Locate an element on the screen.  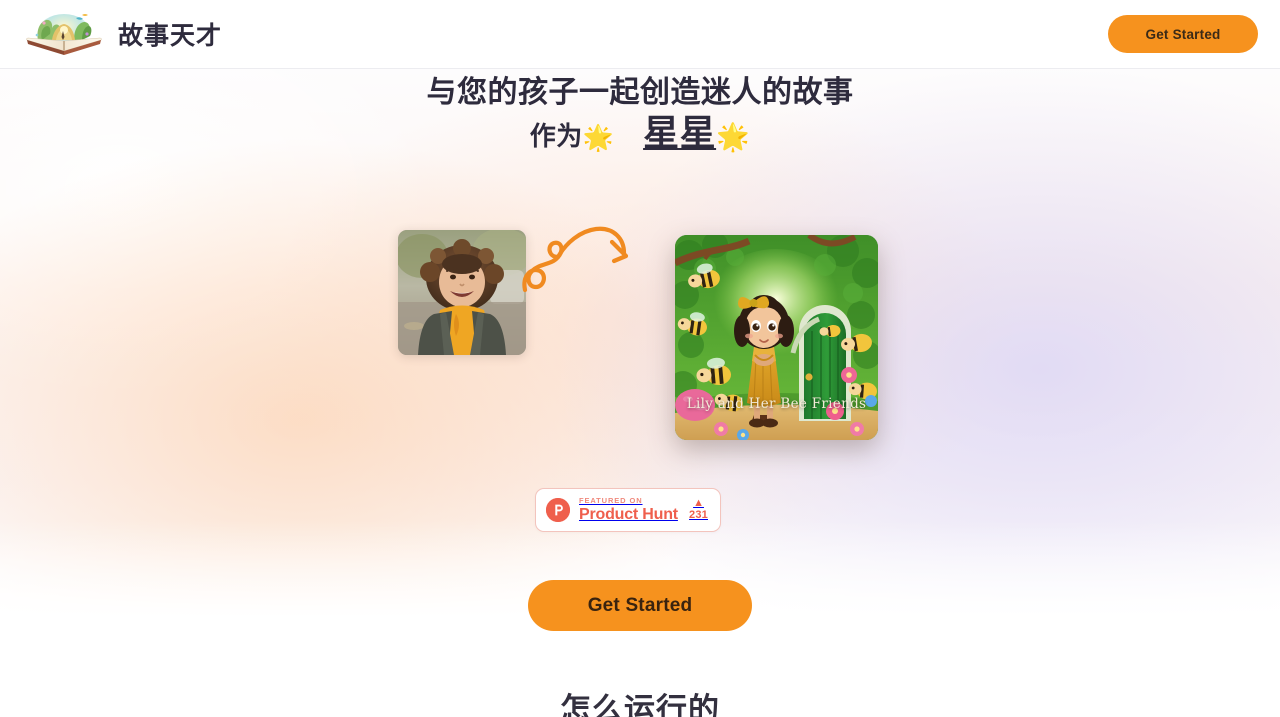
headline-prefix: 作为 is located at coordinates (556, 137).